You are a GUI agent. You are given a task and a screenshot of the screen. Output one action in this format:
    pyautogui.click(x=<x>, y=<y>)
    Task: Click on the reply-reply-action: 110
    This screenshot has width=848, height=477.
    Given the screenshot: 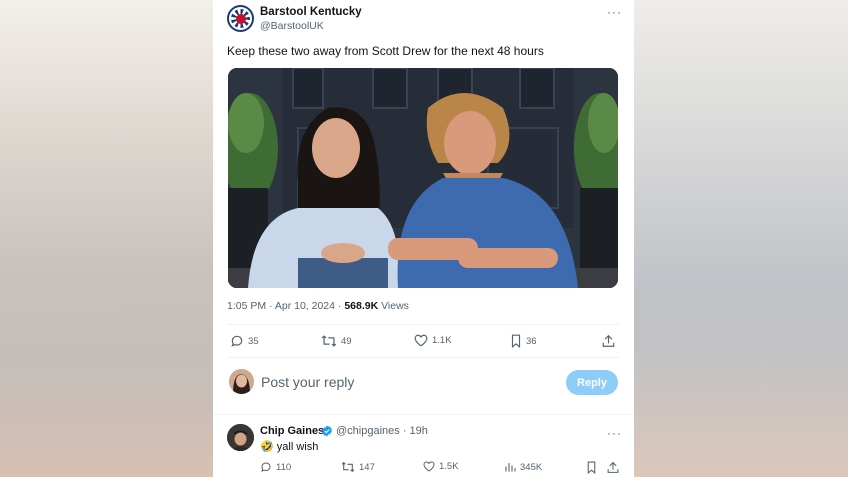 What is the action you would take?
    pyautogui.click(x=275, y=467)
    